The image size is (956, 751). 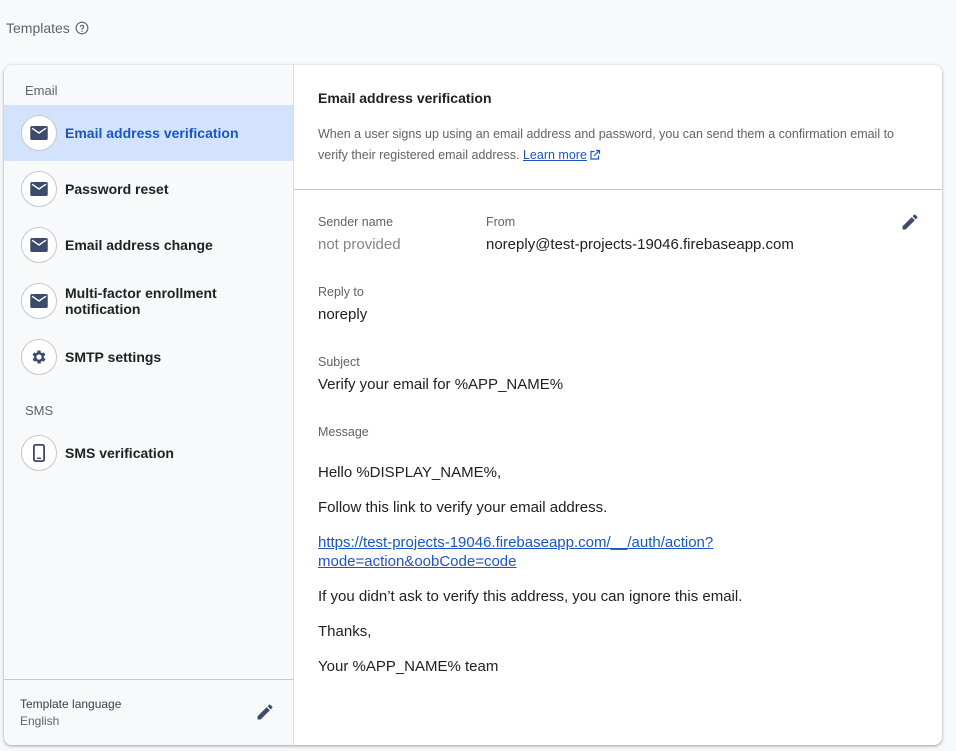 I want to click on template-language-label: Template language, so click(x=71, y=704).